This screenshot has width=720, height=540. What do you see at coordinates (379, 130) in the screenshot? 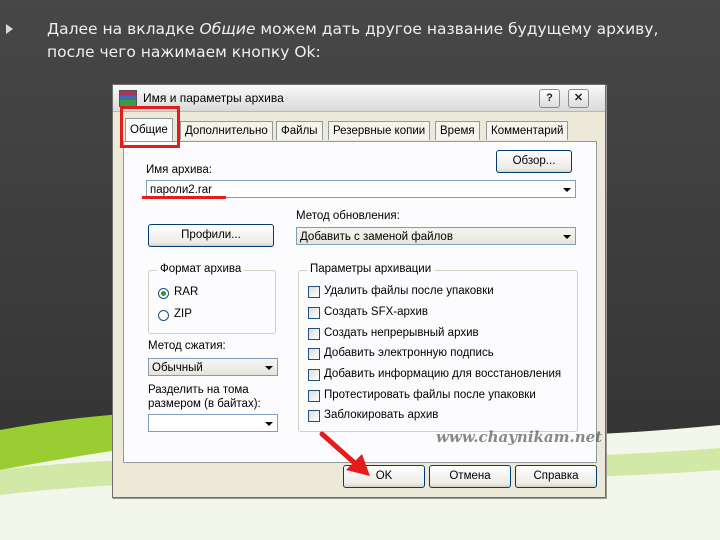
I see `tab-backup: Резервные копии` at bounding box center [379, 130].